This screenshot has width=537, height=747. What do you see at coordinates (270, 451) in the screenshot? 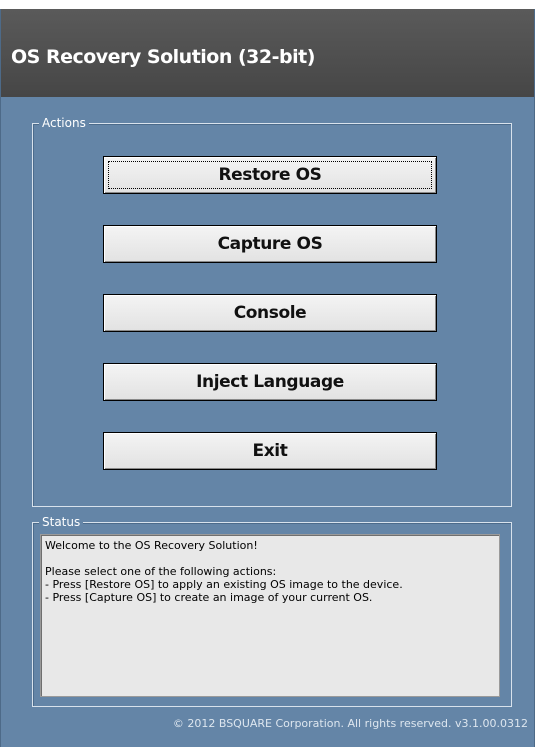
I see `exit-button: Exit` at bounding box center [270, 451].